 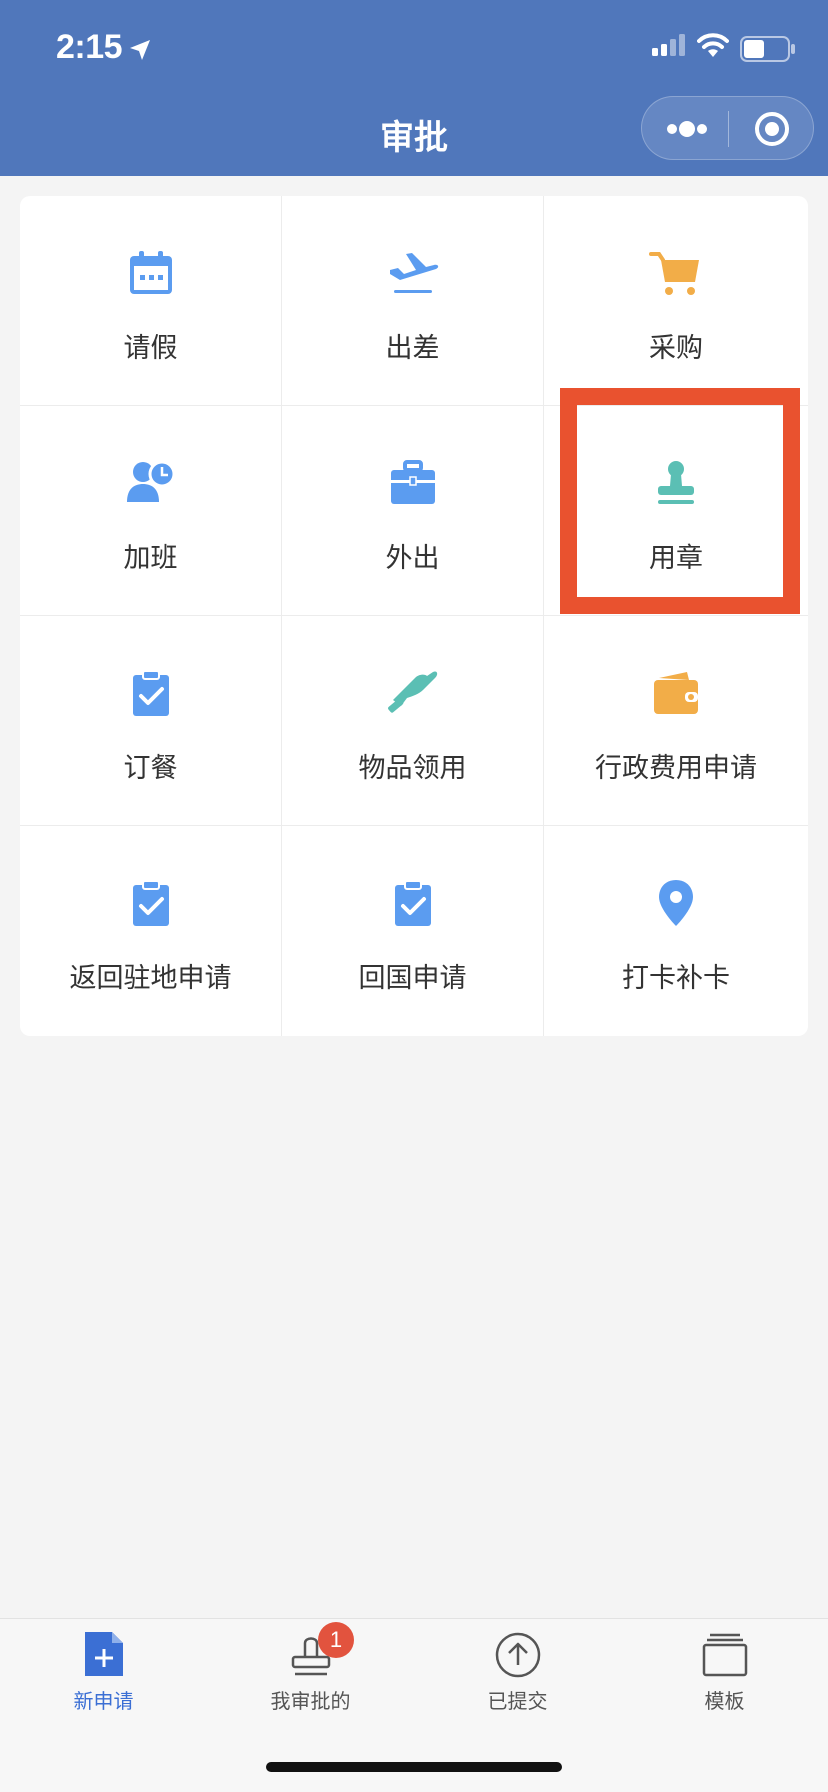 What do you see at coordinates (676, 931) in the screenshot?
I see `grid-item-clock-in-makeup: 打卡补卡` at bounding box center [676, 931].